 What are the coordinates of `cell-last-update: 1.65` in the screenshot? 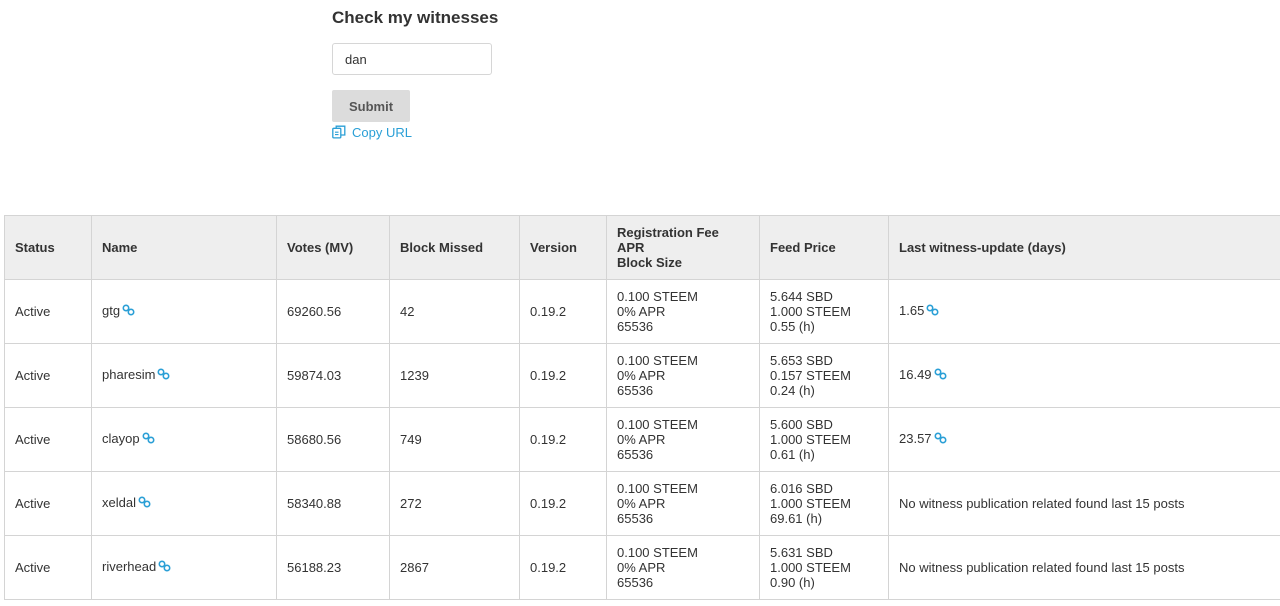 It's located at (1084, 311).